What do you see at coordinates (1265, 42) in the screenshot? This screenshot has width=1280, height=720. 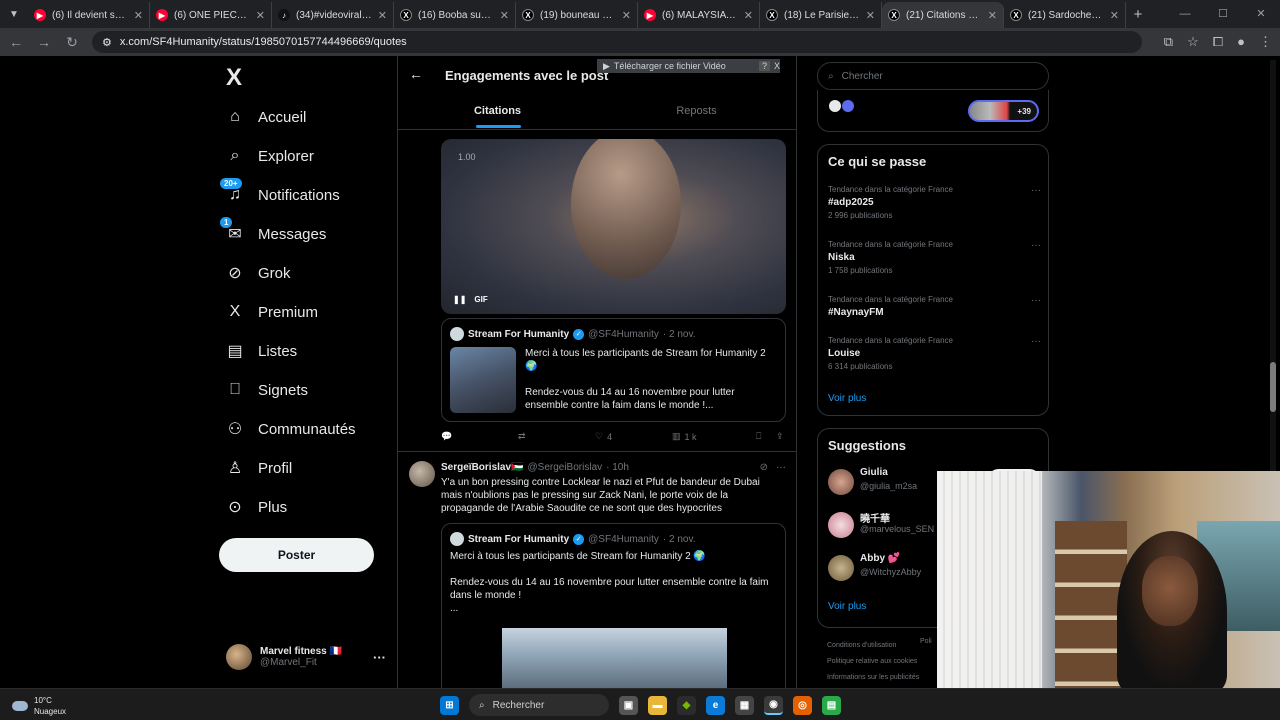 I see `browser-menu-icon: ⋮` at bounding box center [1265, 42].